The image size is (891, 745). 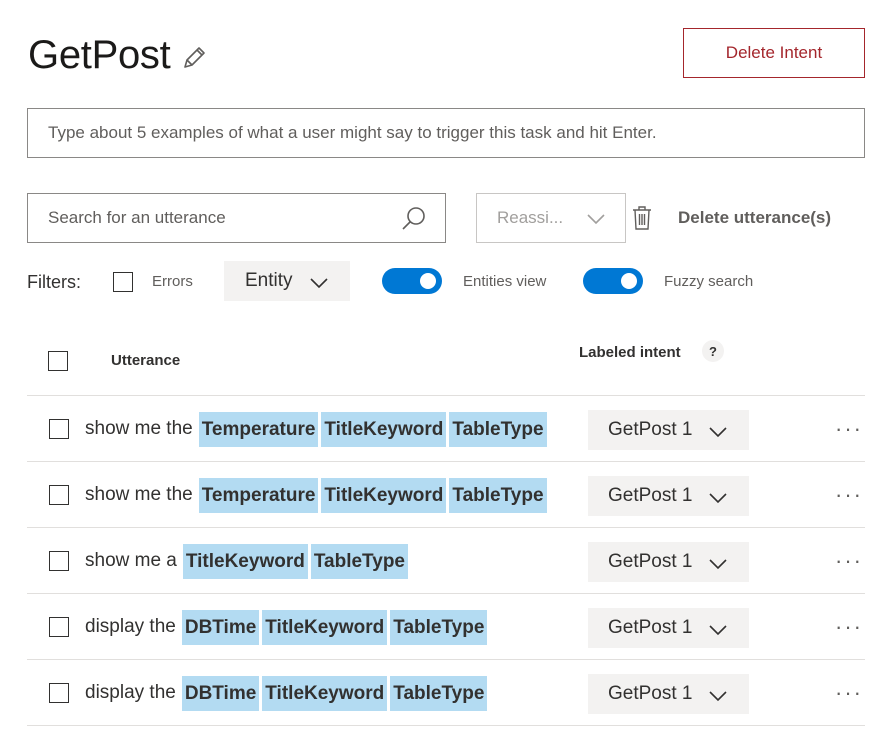 I want to click on help-icon: ?, so click(x=713, y=351).